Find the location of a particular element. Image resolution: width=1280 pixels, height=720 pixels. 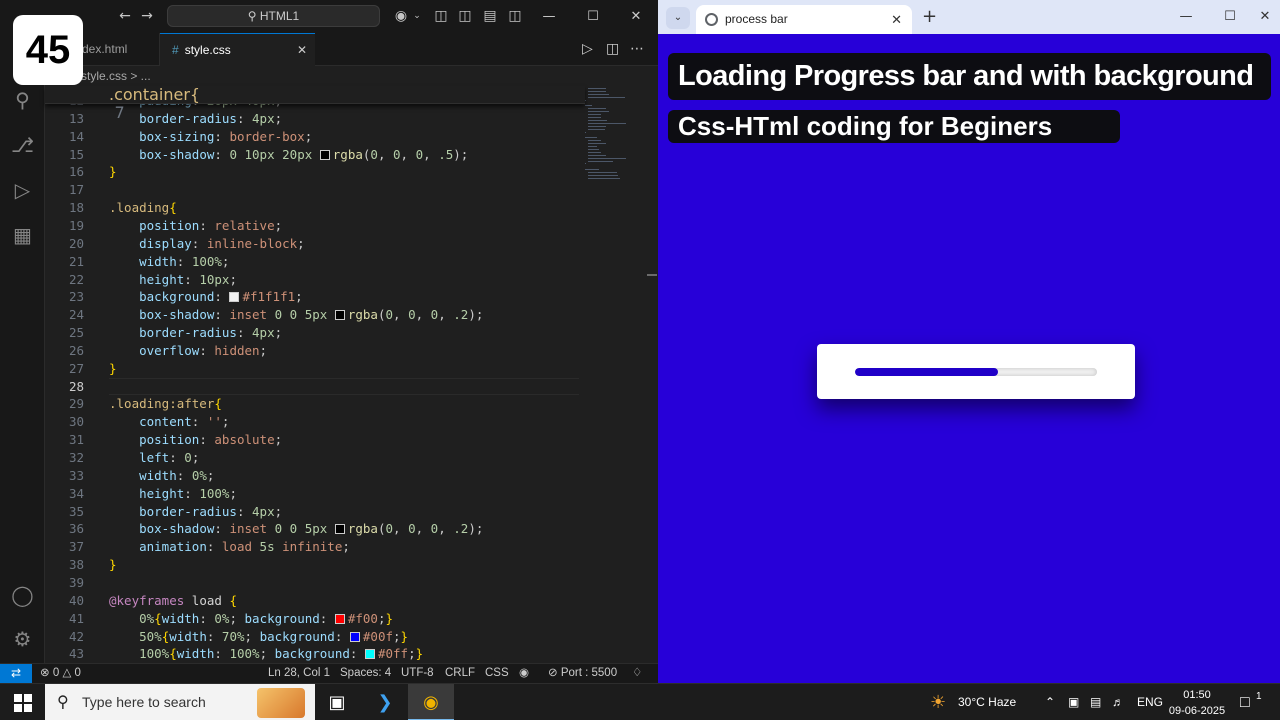

toggle-panel-icon: ▤ is located at coordinates (490, 16).